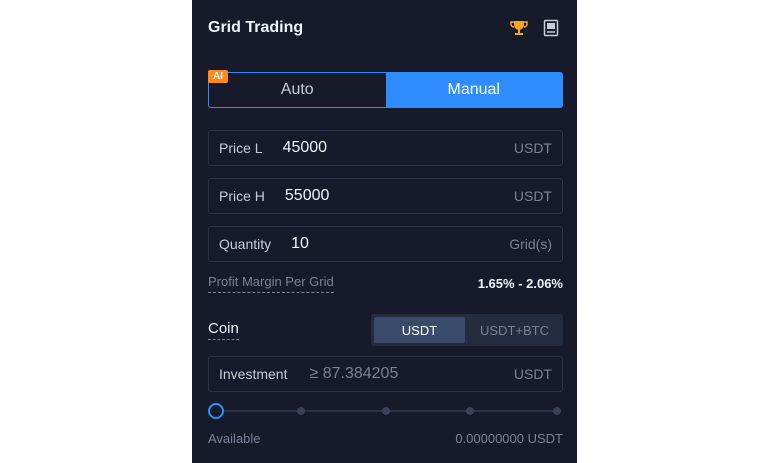 The height and width of the screenshot is (463, 768). I want to click on quantity-value: 10, so click(400, 244).